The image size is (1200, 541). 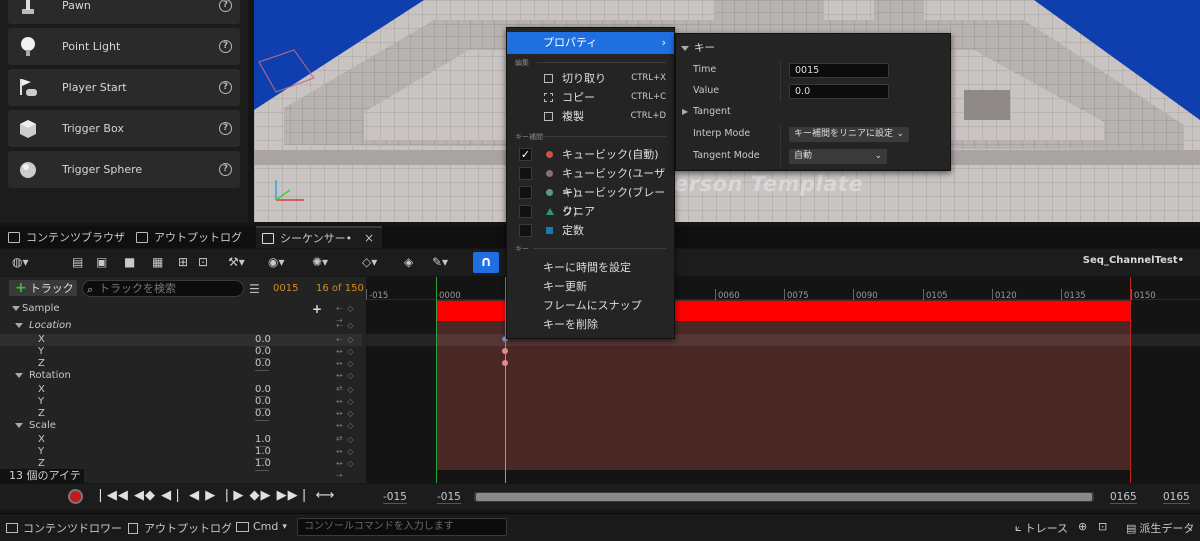 What do you see at coordinates (41, 339) in the screenshot?
I see `track-label: X` at bounding box center [41, 339].